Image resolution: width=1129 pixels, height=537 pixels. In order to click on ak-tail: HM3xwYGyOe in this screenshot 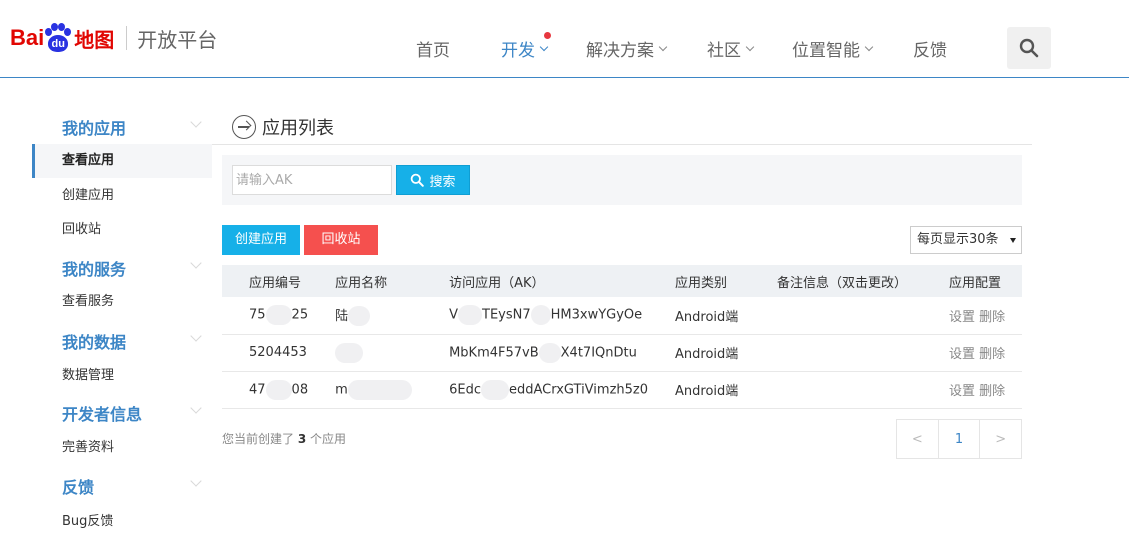, I will do `click(596, 315)`.